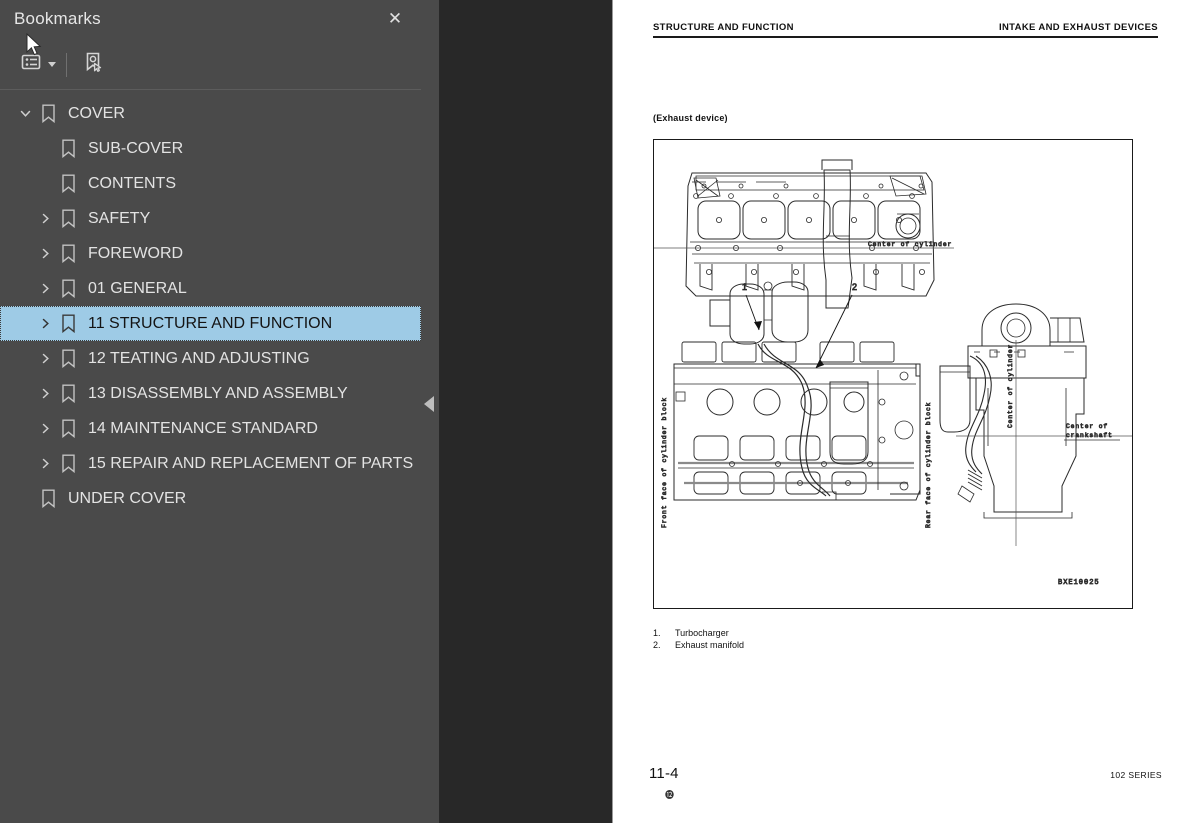  What do you see at coordinates (96, 113) in the screenshot?
I see `bookmark-label: COVER` at bounding box center [96, 113].